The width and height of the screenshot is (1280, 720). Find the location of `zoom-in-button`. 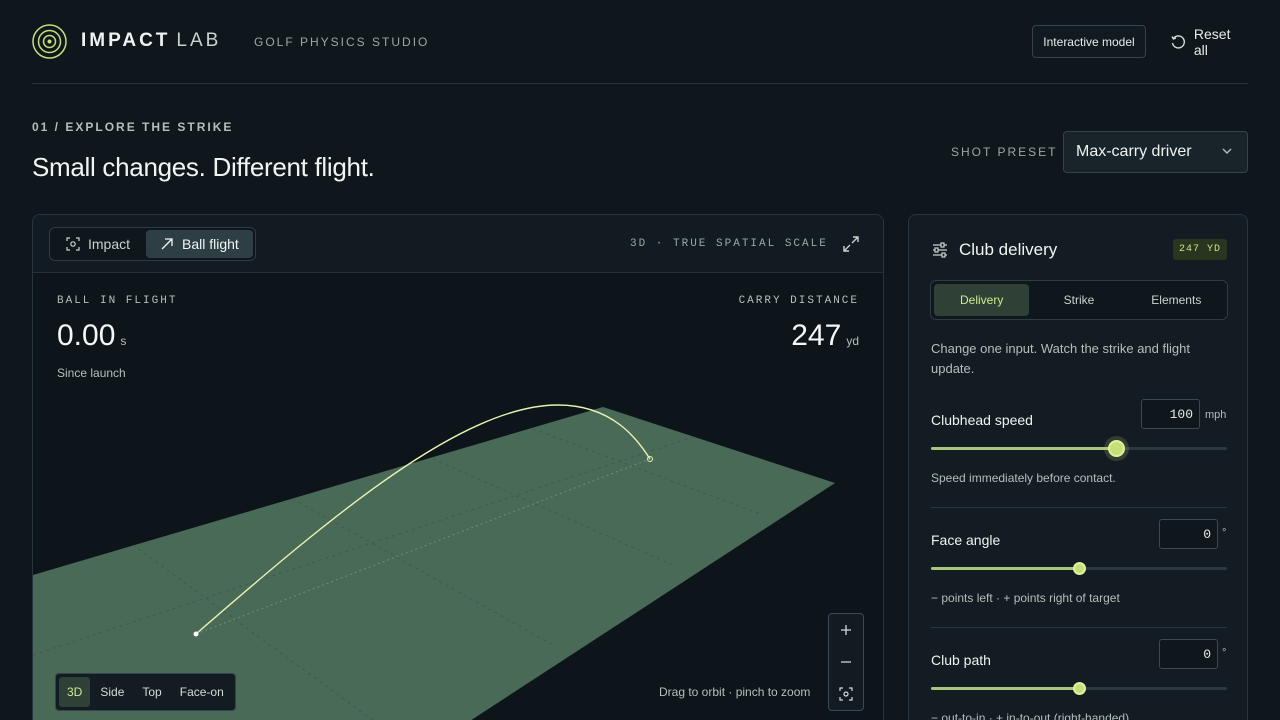

zoom-in-button is located at coordinates (846, 630).